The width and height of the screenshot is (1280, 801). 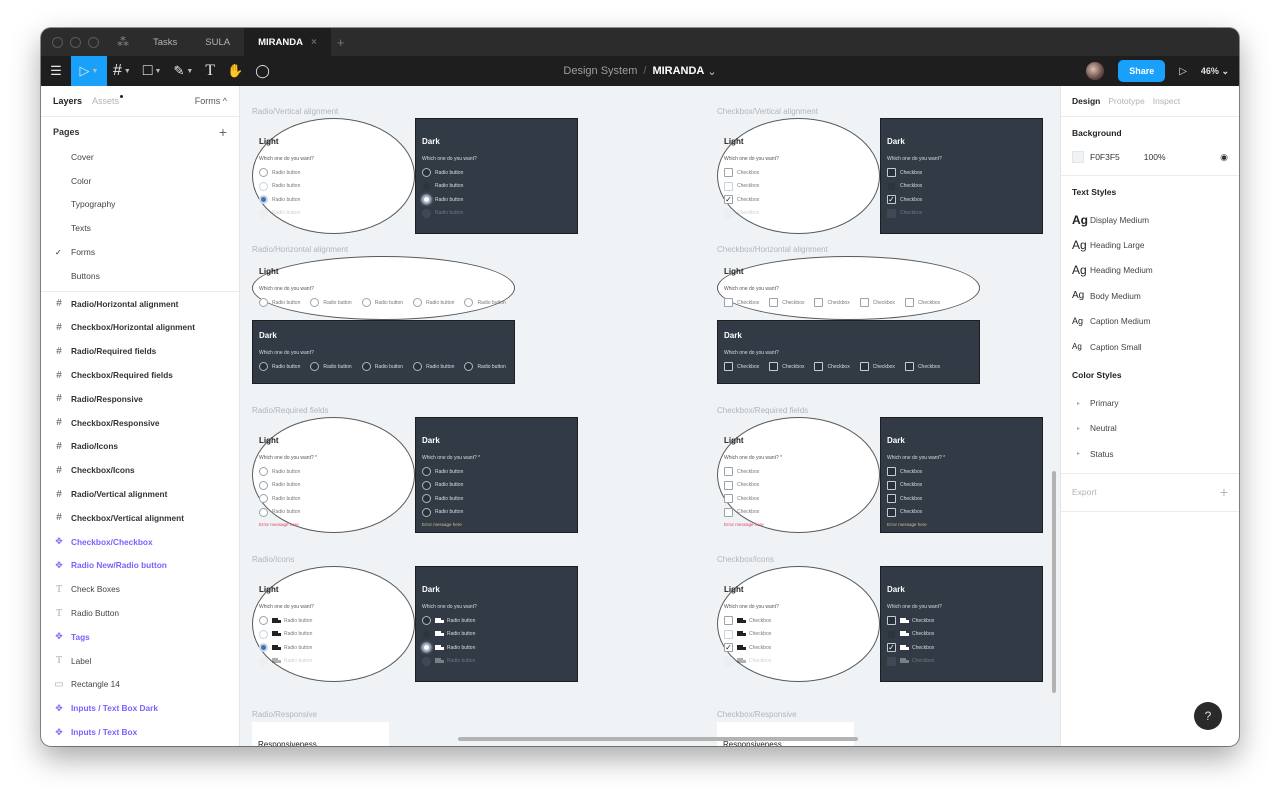 What do you see at coordinates (140, 566) in the screenshot?
I see `layer-item: ✥ Radio New/Radio button` at bounding box center [140, 566].